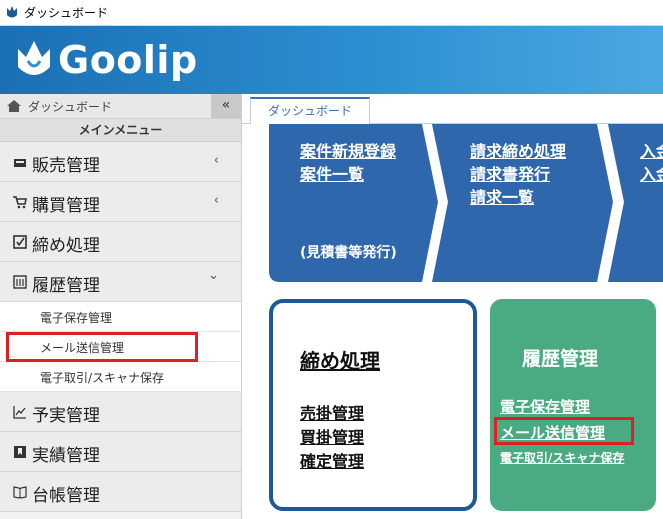 The width and height of the screenshot is (663, 519). I want to click on payables-link: 買掛管理, so click(332, 436).